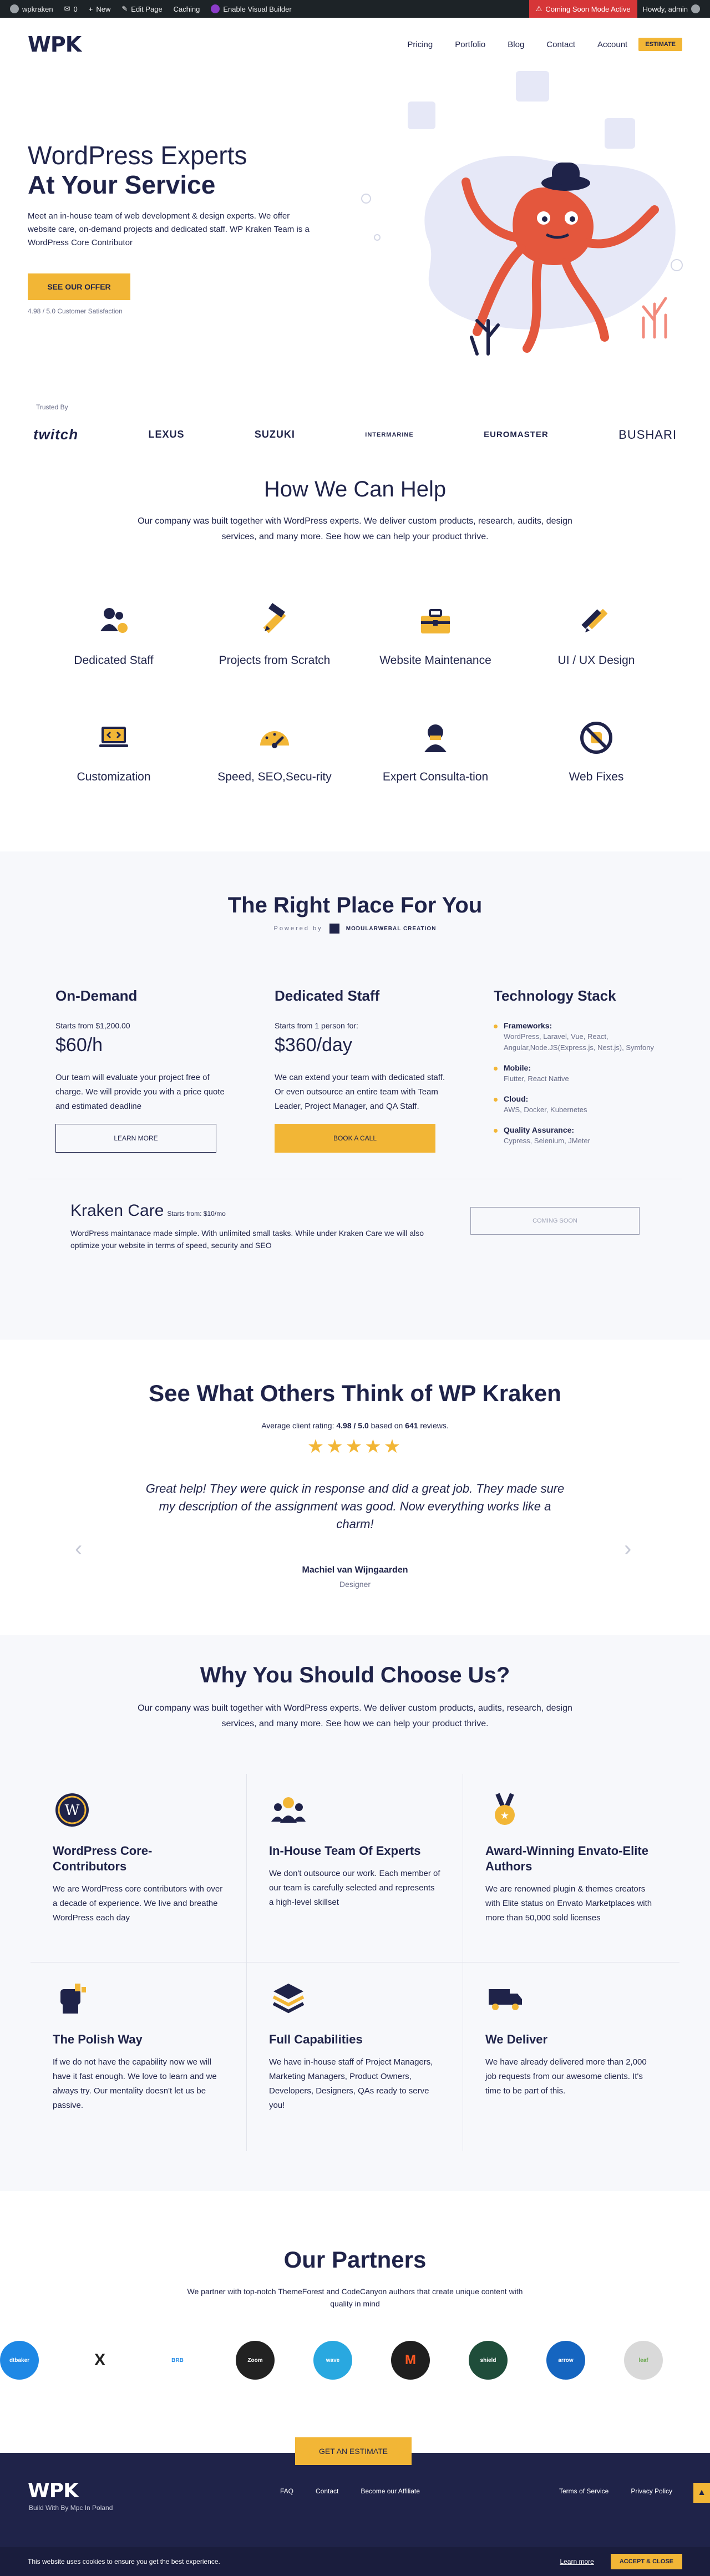  What do you see at coordinates (79, 286) in the screenshot?
I see `see-offer-button: SEE OUR OFFER` at bounding box center [79, 286].